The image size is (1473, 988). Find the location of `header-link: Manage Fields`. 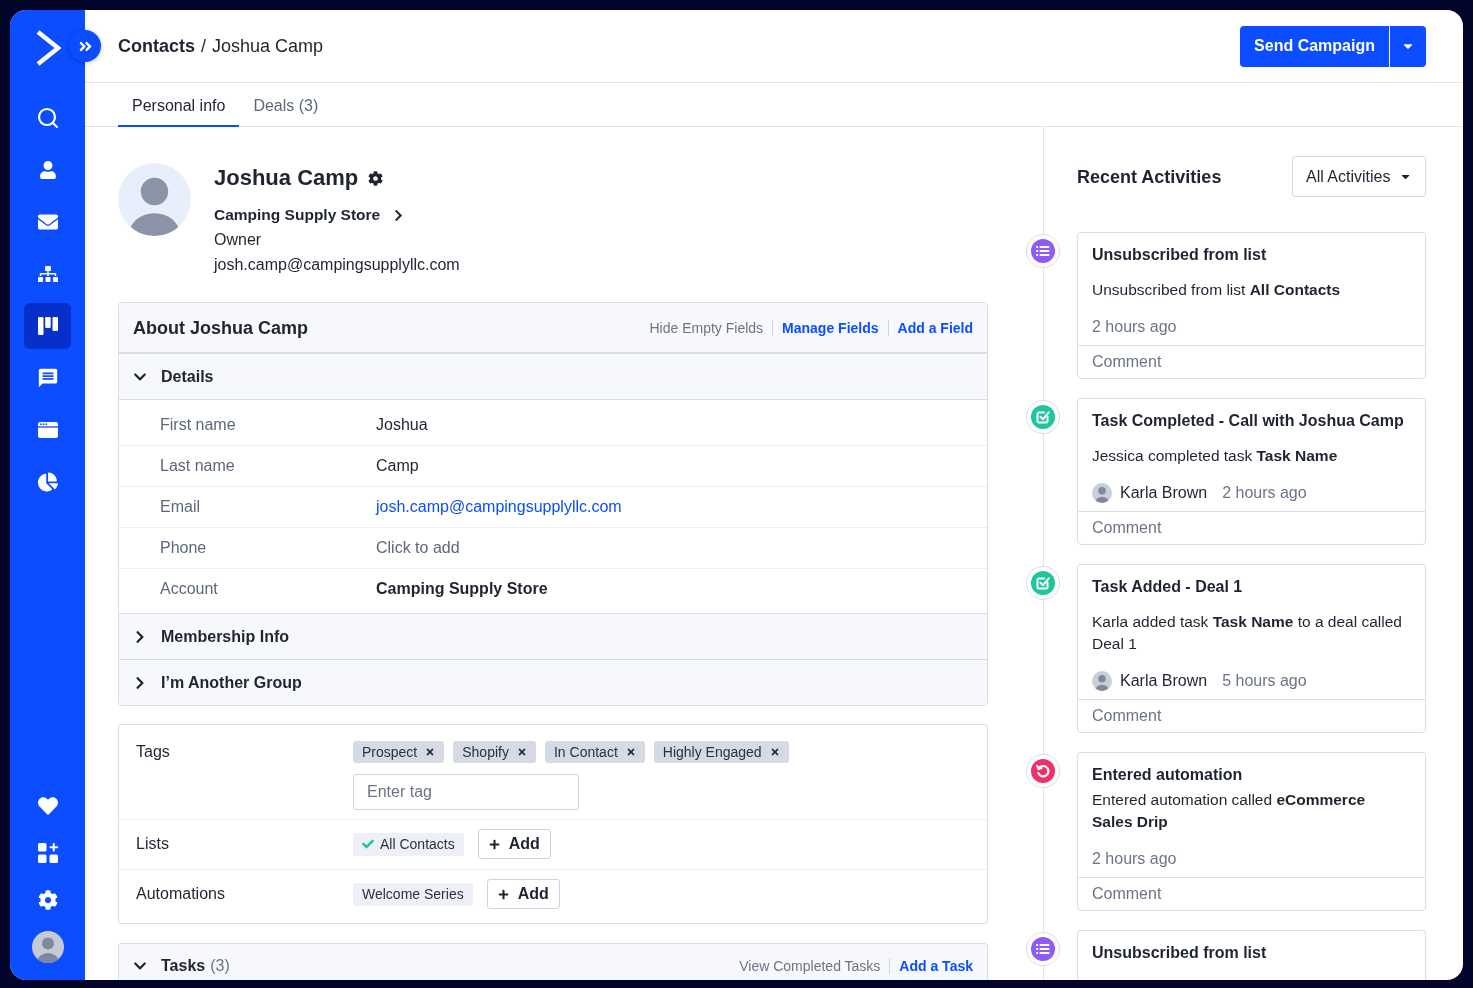

header-link: Manage Fields is located at coordinates (830, 327).